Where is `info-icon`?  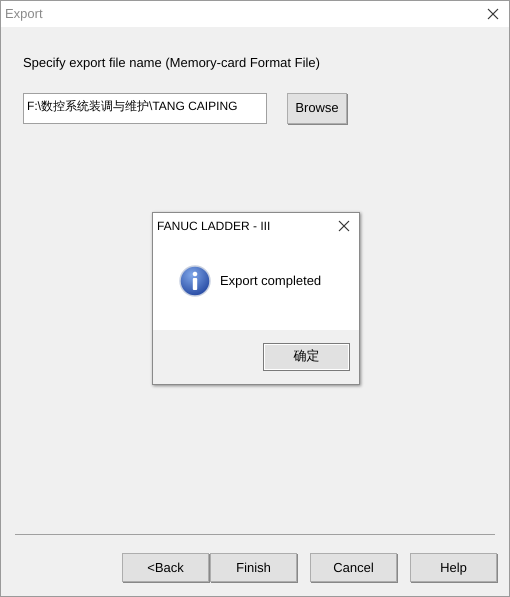 info-icon is located at coordinates (195, 281).